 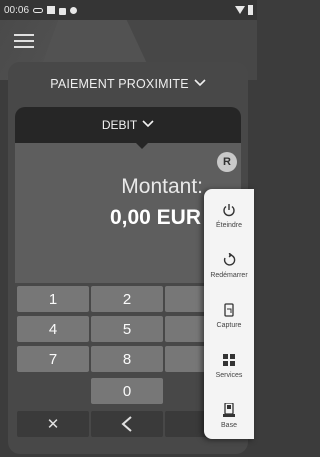 What do you see at coordinates (229, 360) in the screenshot?
I see `grid-icon` at bounding box center [229, 360].